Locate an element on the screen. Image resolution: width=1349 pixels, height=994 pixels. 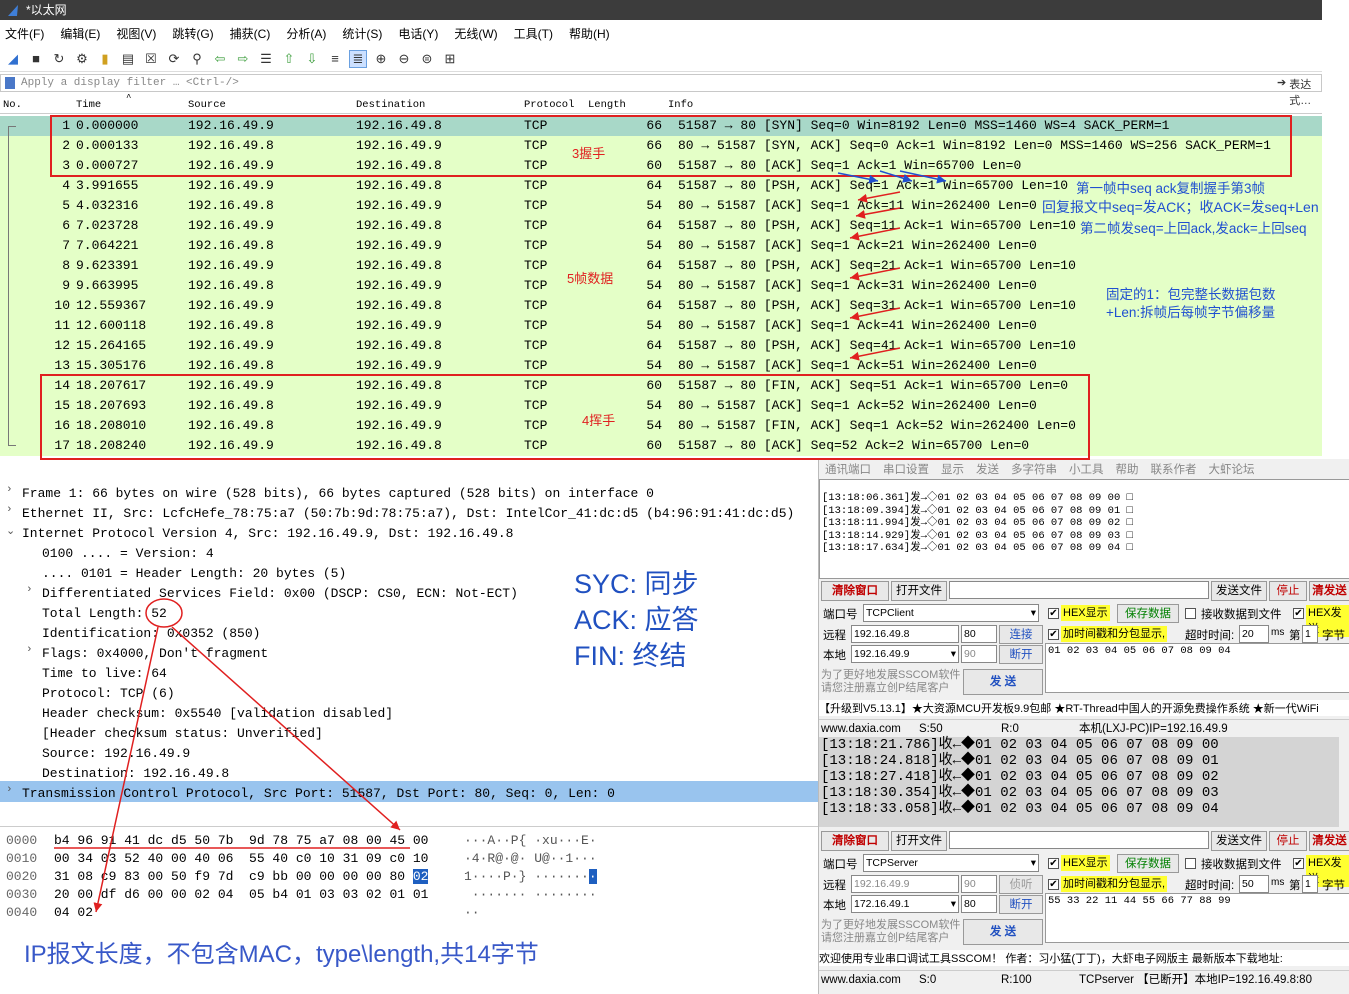
find-packet-icon: ⚲ is located at coordinates (197, 59).